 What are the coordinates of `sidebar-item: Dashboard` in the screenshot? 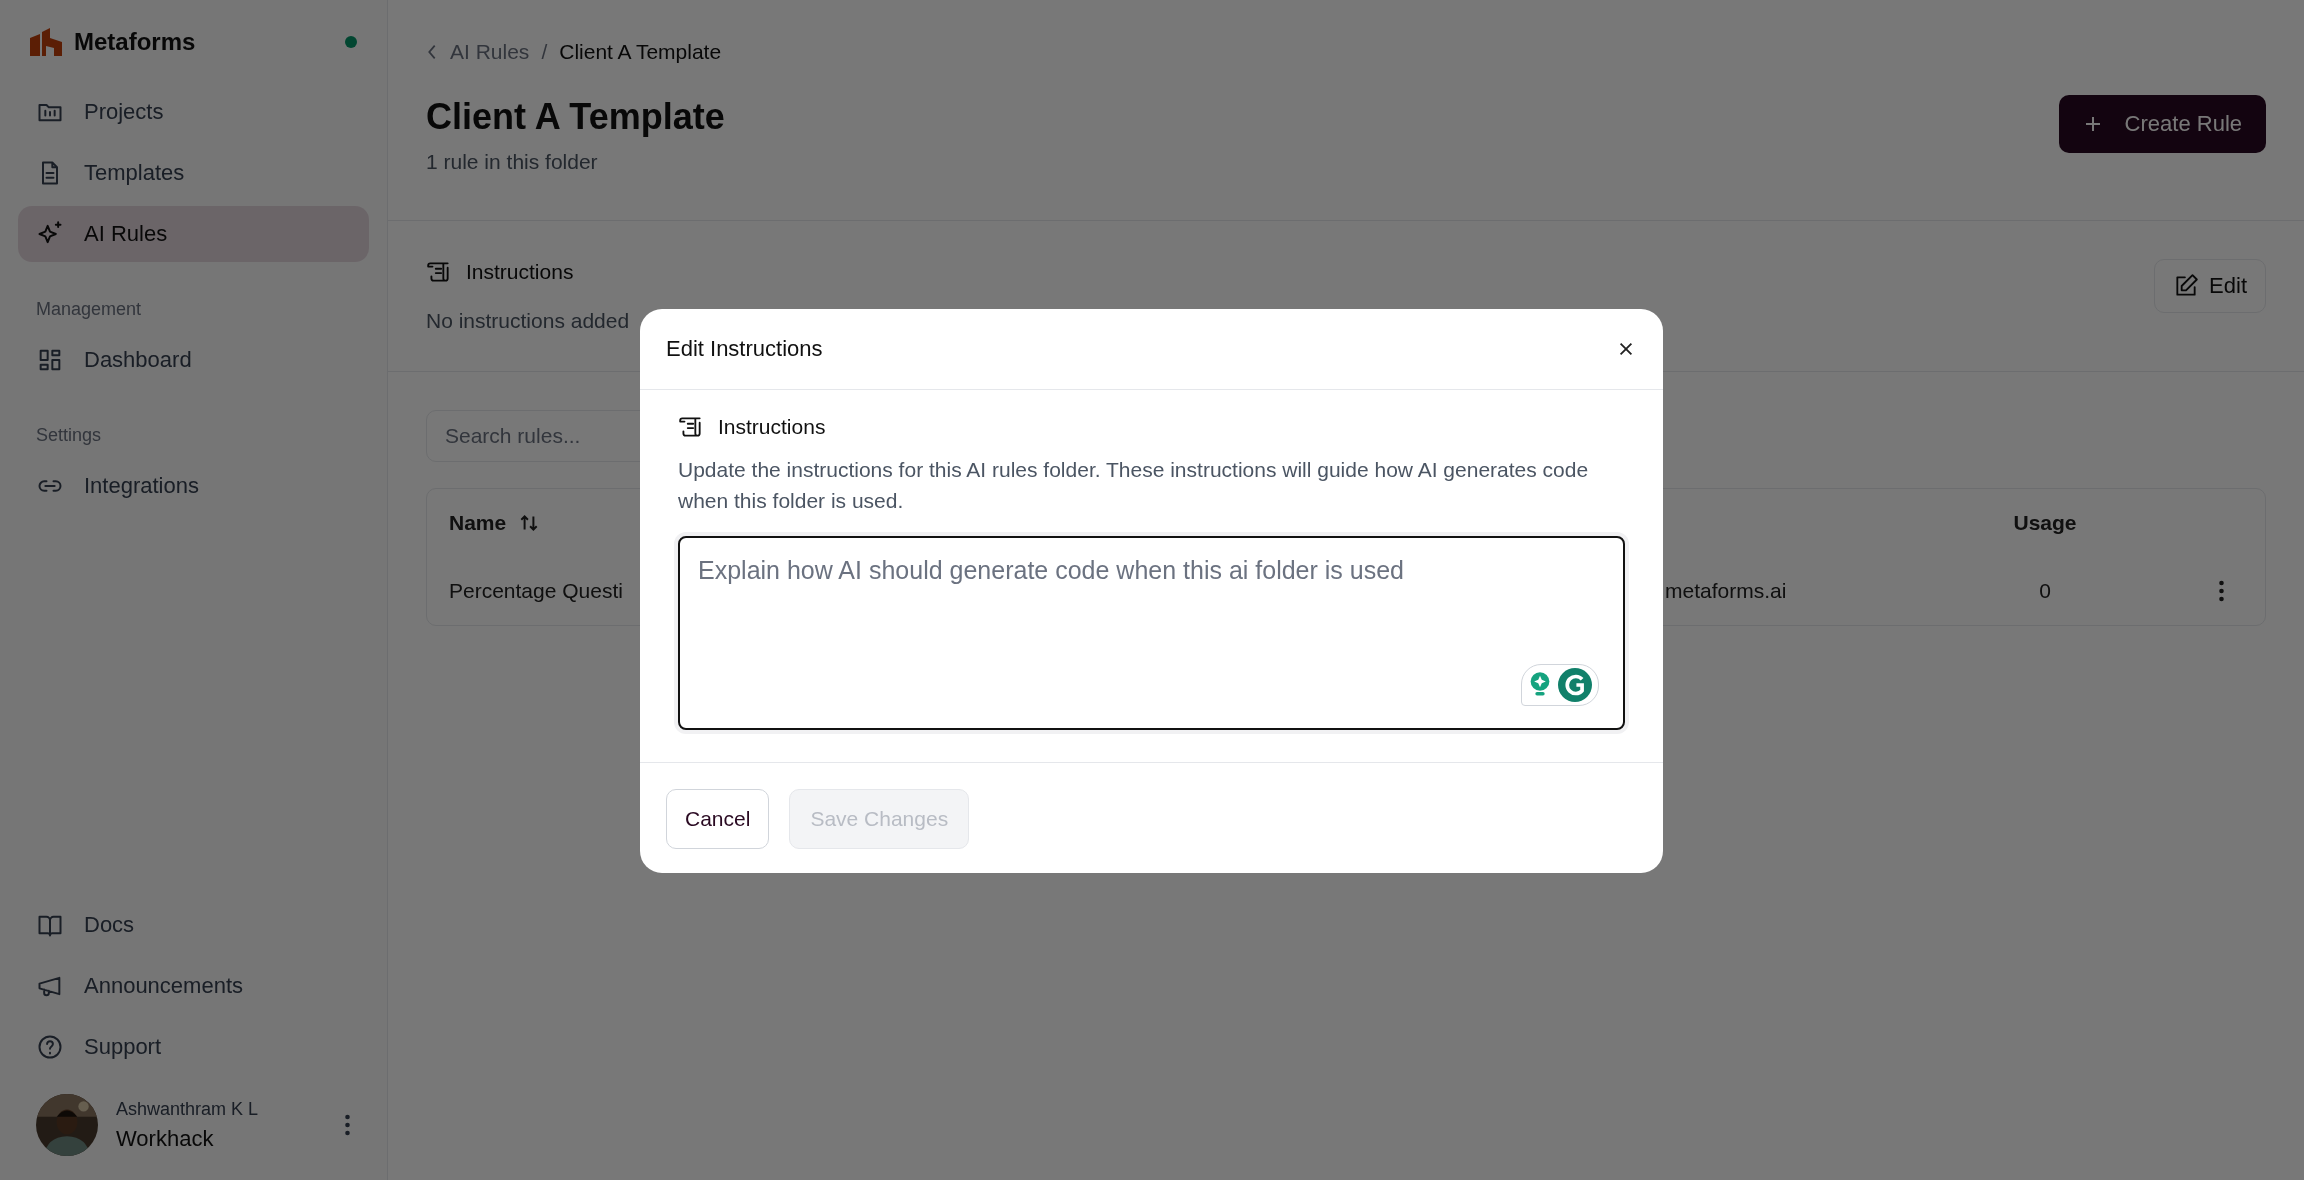 It's located at (193, 360).